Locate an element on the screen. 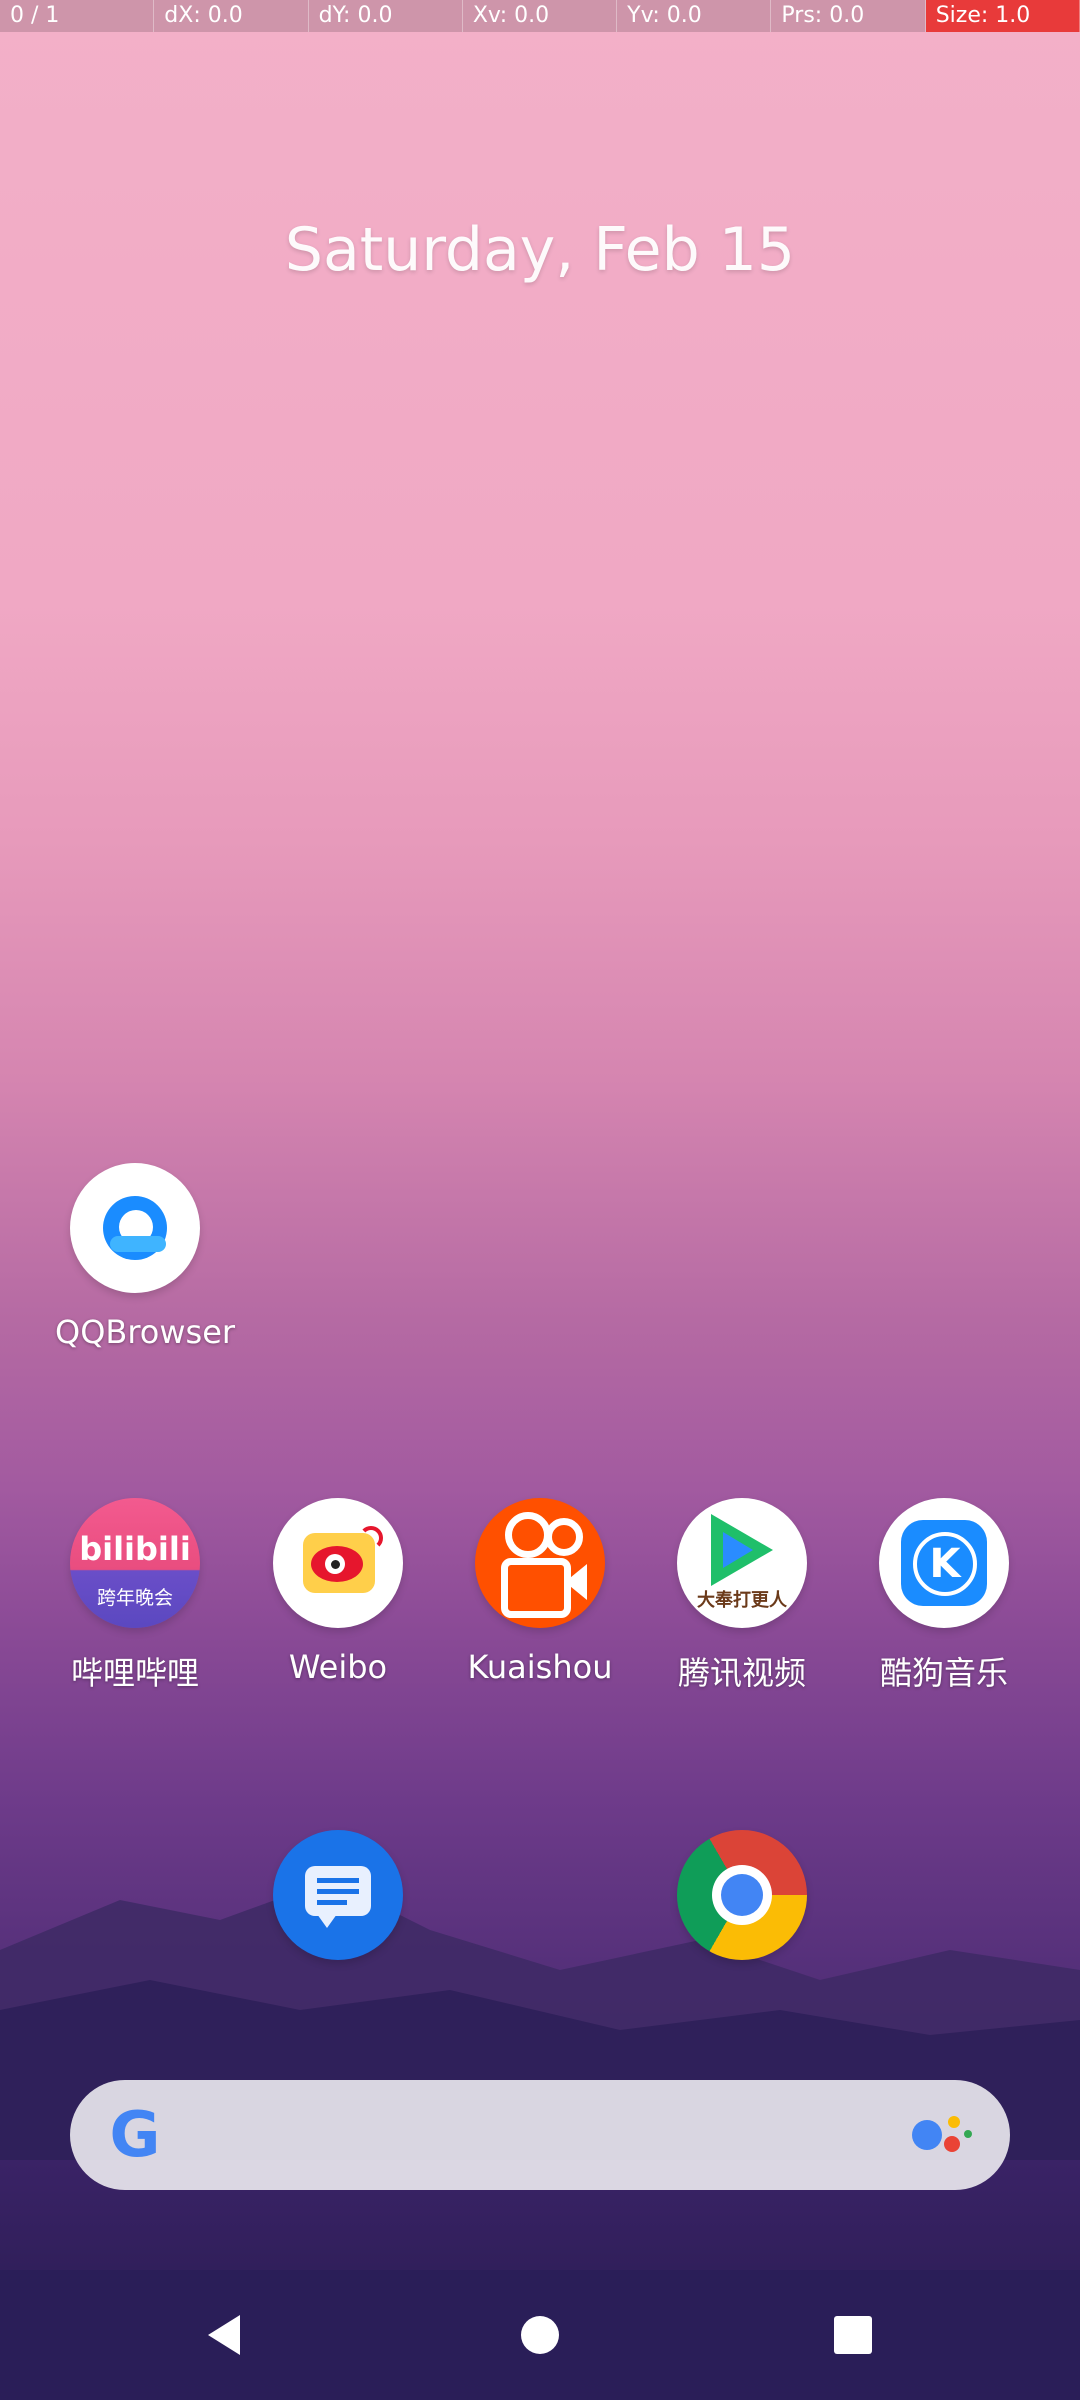  chrome-icon is located at coordinates (742, 1895).